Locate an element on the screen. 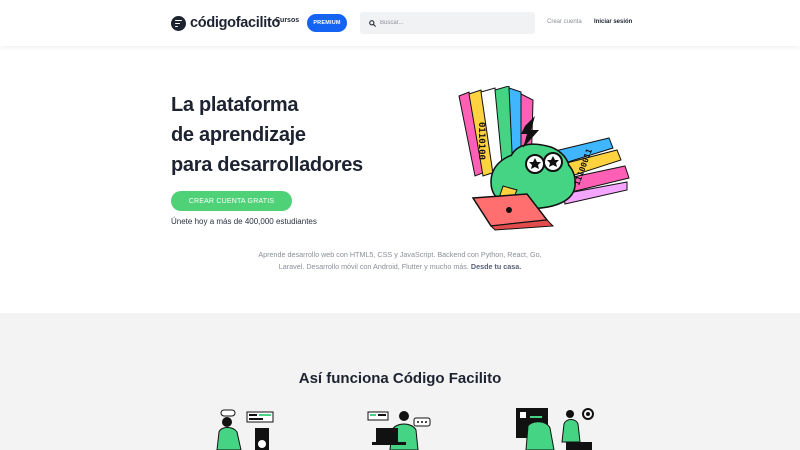  signup-link: Crear cuenta is located at coordinates (564, 22).